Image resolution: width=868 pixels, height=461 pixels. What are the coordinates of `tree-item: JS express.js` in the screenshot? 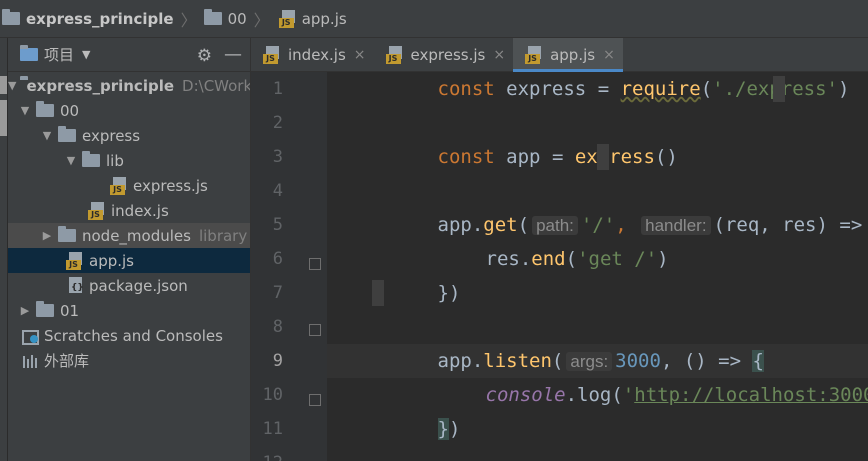 It's located at (129, 185).